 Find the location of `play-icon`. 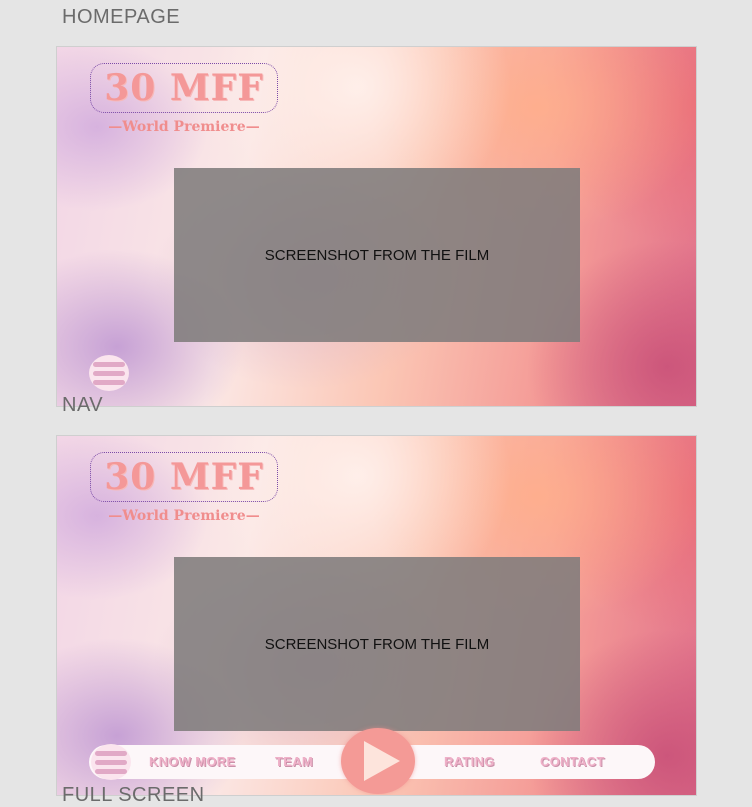

play-icon is located at coordinates (382, 761).